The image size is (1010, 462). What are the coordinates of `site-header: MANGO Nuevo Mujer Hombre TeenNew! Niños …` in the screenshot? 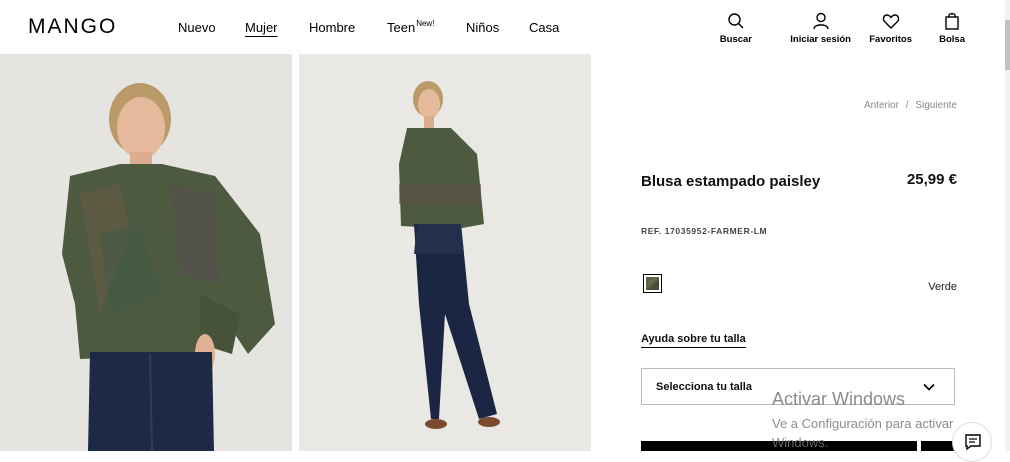 It's located at (502, 27).